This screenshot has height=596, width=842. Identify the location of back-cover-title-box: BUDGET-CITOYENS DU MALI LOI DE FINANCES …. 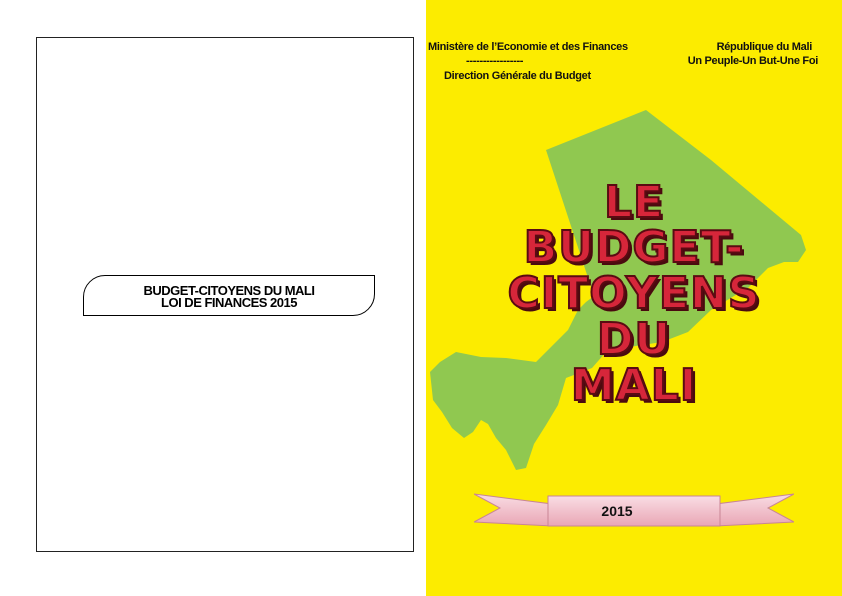
(229, 295).